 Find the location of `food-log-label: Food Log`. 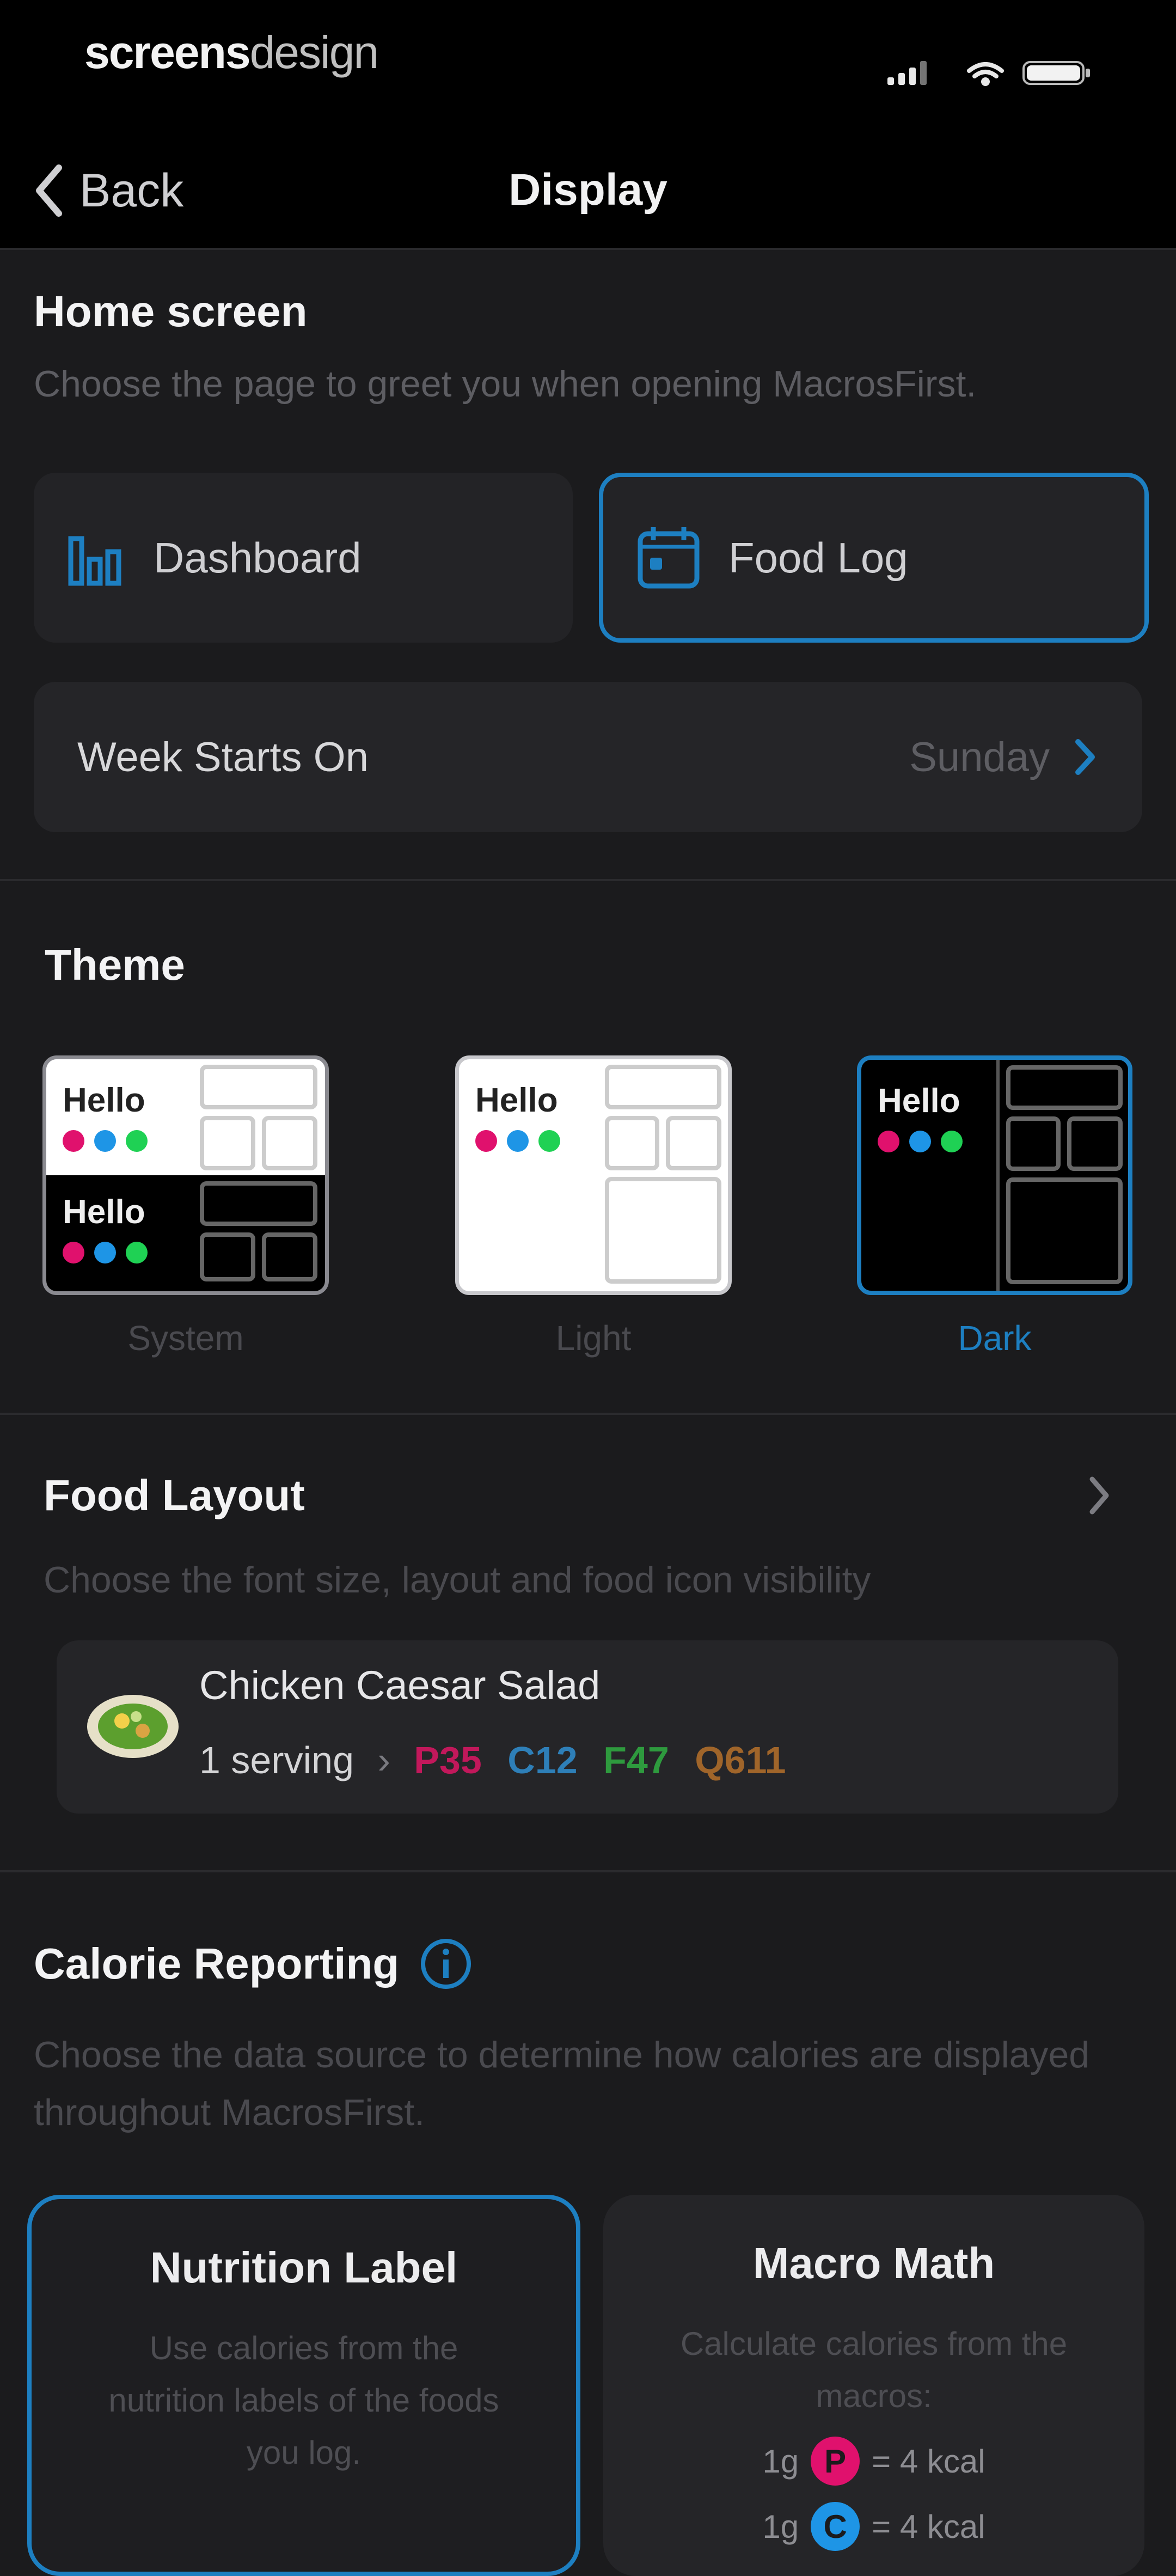

food-log-label: Food Log is located at coordinates (818, 557).